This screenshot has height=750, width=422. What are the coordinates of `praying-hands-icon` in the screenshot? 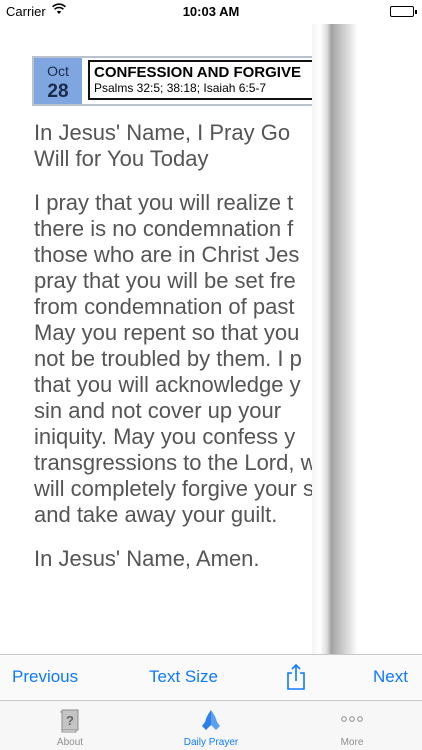 It's located at (211, 720).